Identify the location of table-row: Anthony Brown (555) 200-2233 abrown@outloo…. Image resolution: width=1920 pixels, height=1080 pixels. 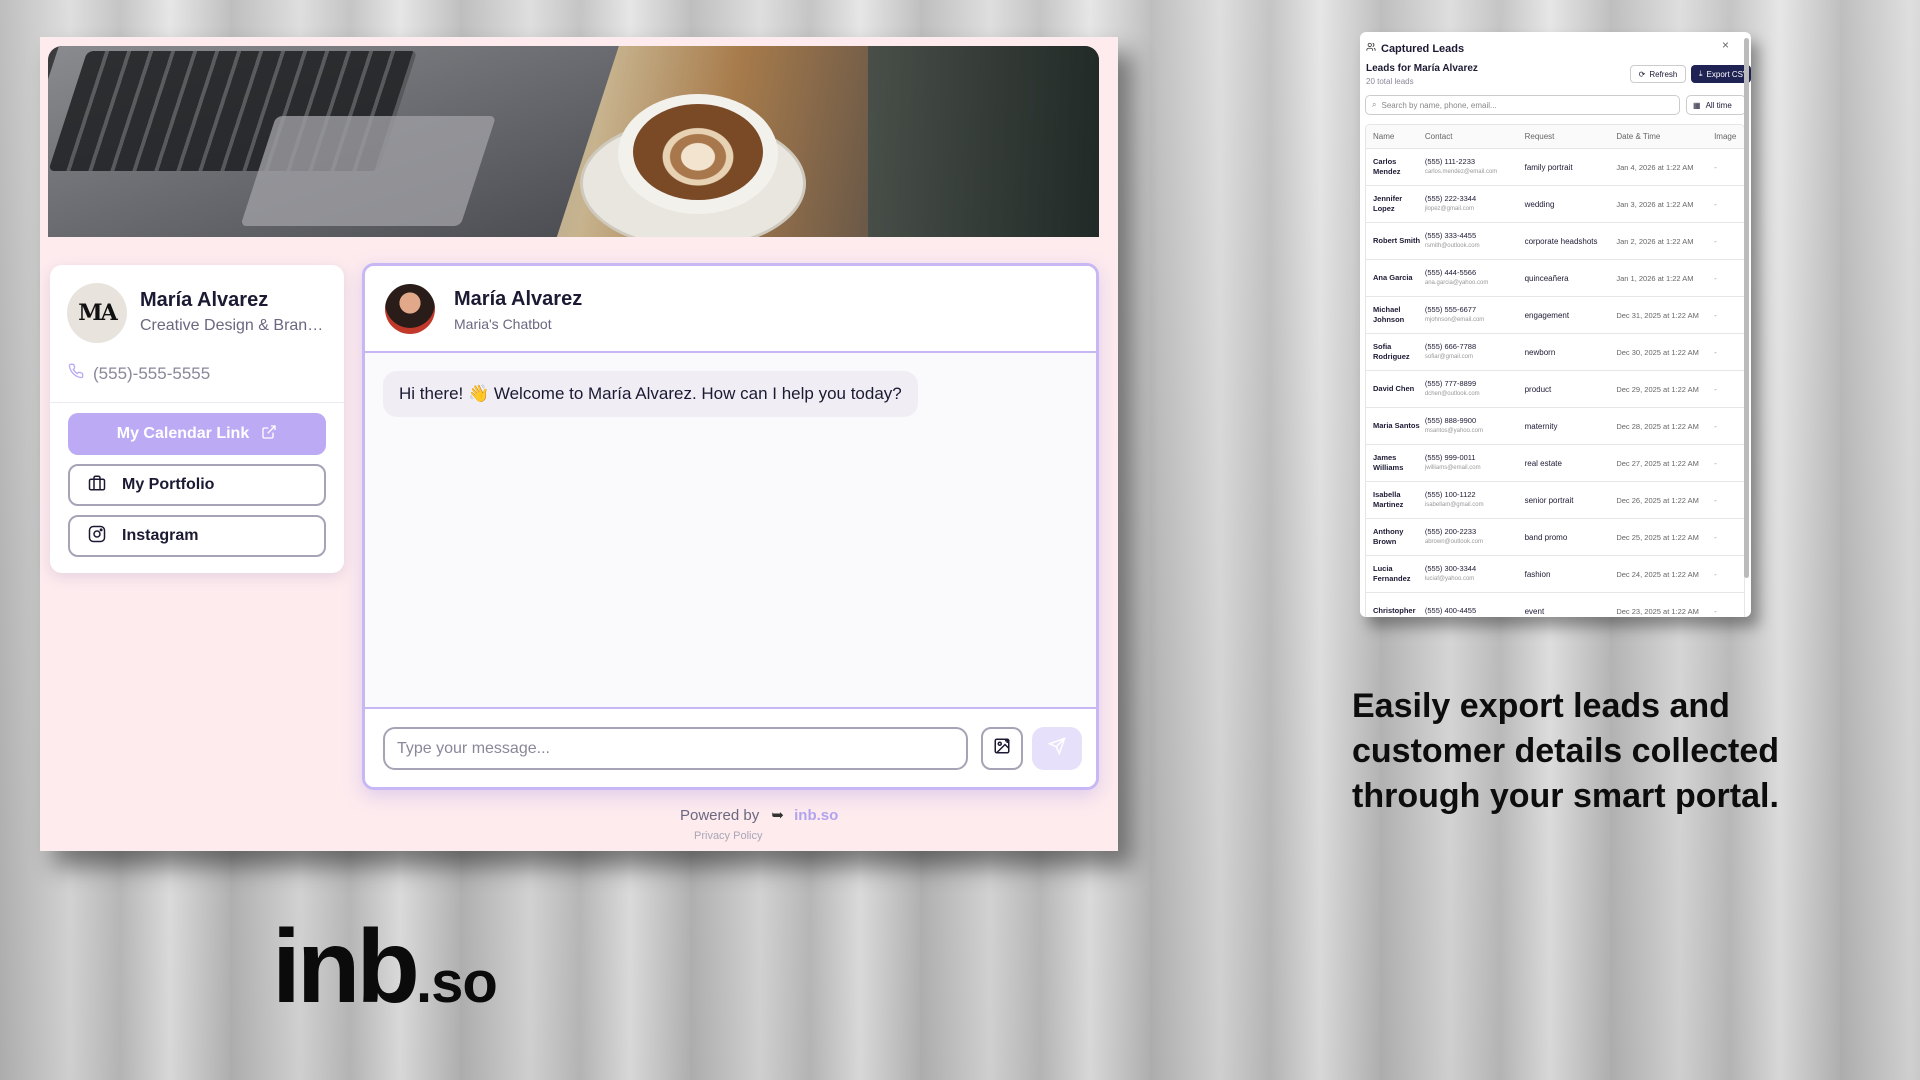
(1555, 537).